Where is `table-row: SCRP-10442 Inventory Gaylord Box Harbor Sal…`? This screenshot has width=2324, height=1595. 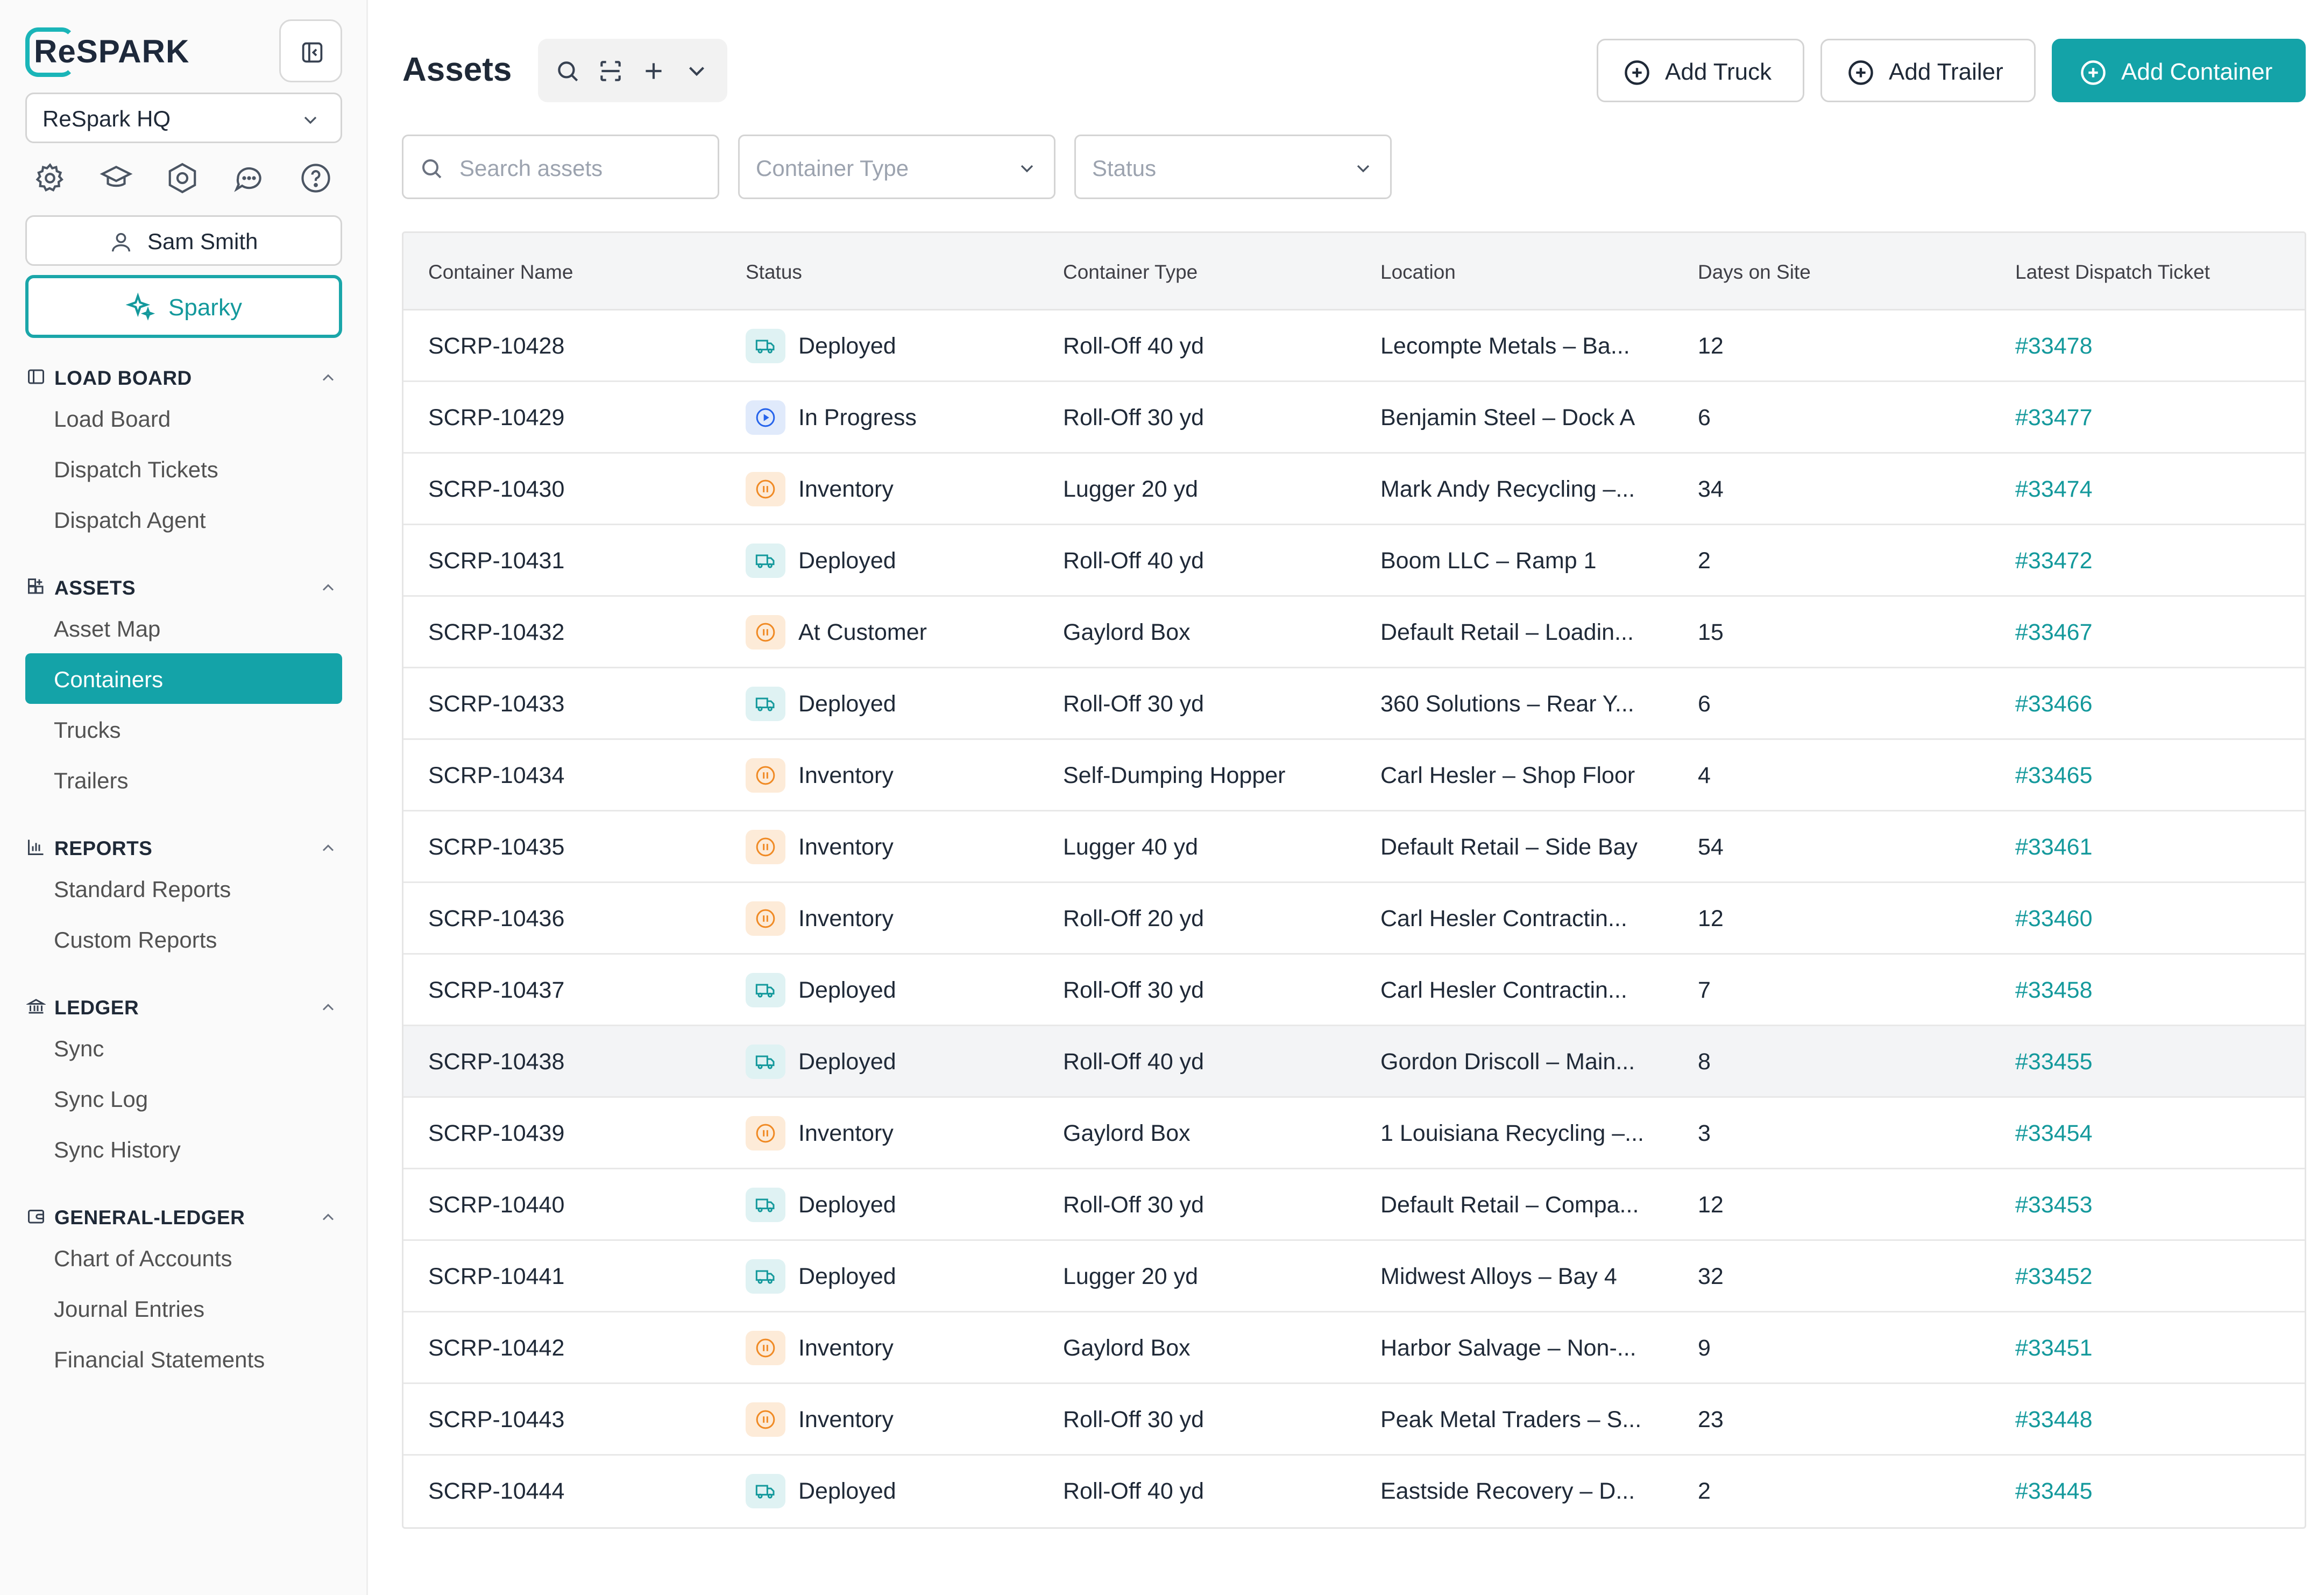 table-row: SCRP-10442 Inventory Gaylord Box Harbor Sal… is located at coordinates (1354, 1348).